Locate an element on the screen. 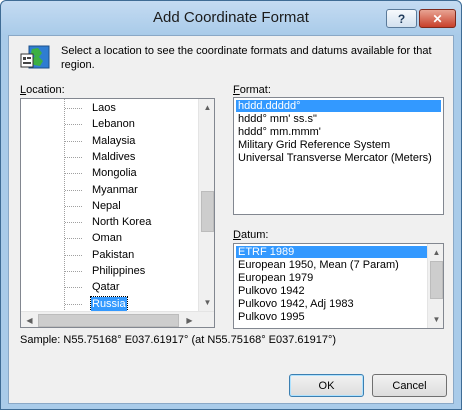 This screenshot has height=410, width=462. location-horizontal-scrollbar: ◀ ▶ is located at coordinates (117, 319).